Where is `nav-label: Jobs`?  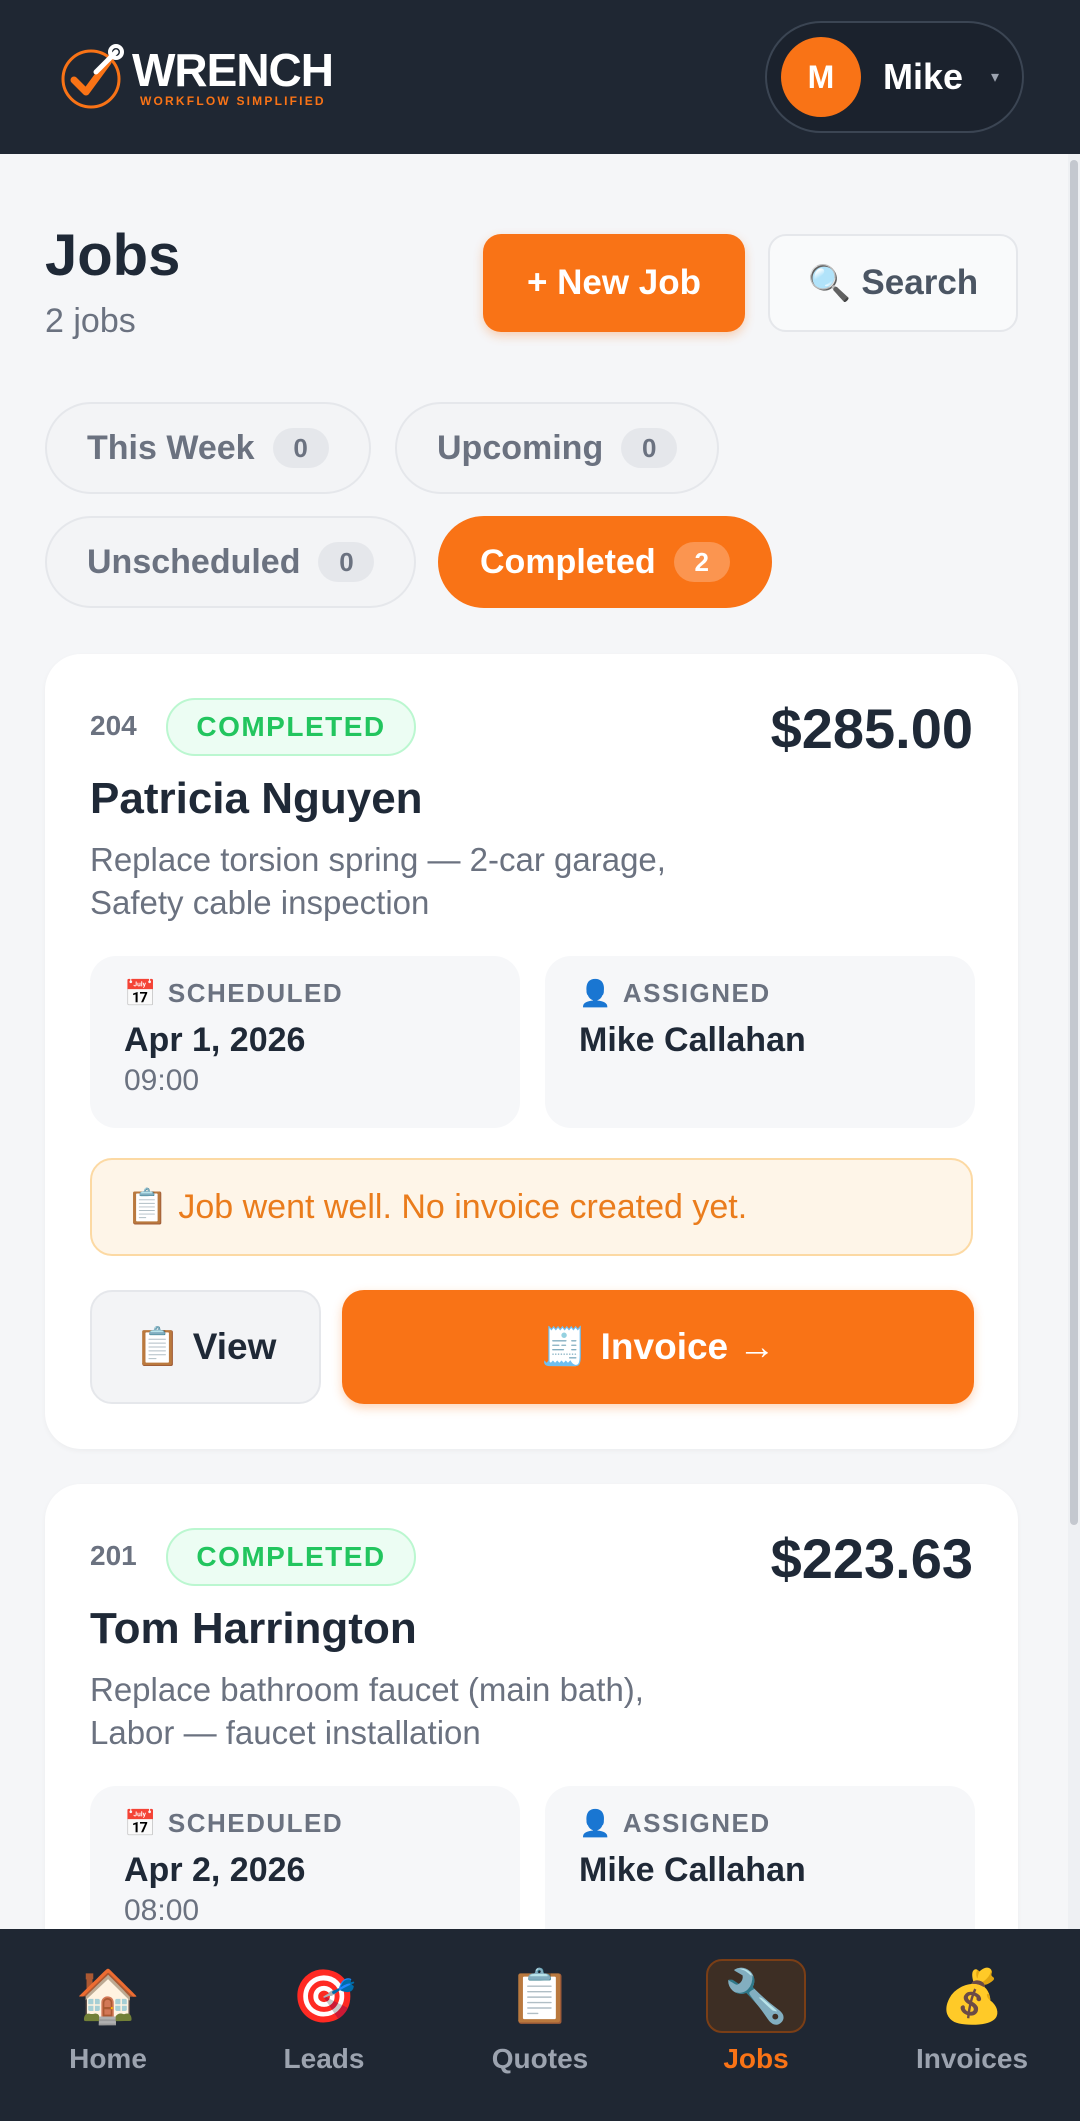
nav-label: Jobs is located at coordinates (756, 2058).